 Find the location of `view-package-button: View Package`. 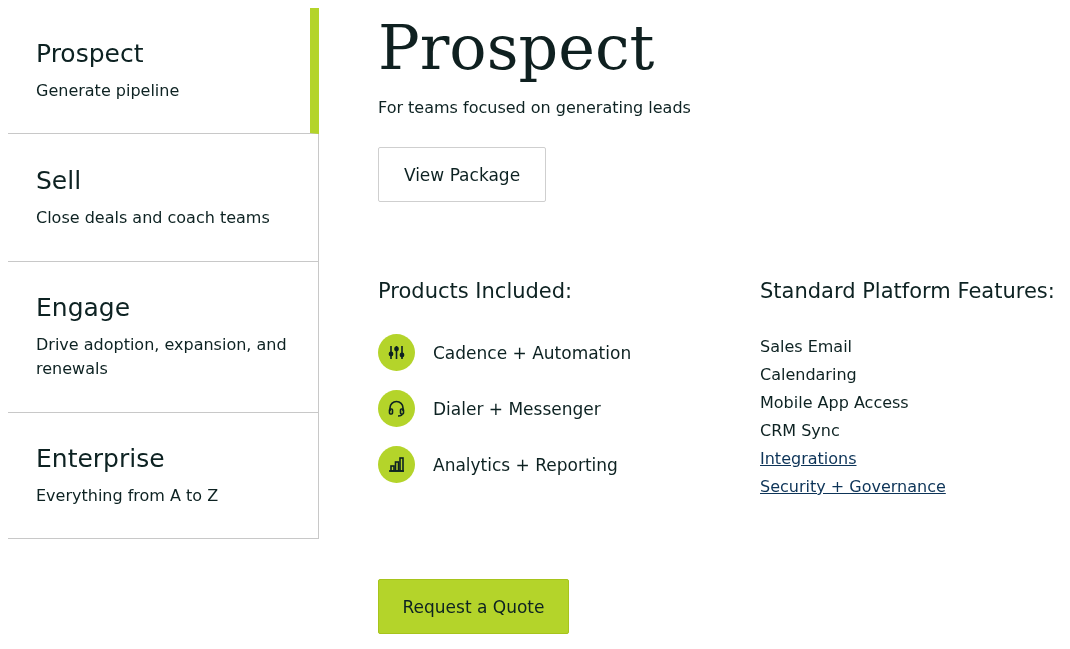

view-package-button: View Package is located at coordinates (462, 174).